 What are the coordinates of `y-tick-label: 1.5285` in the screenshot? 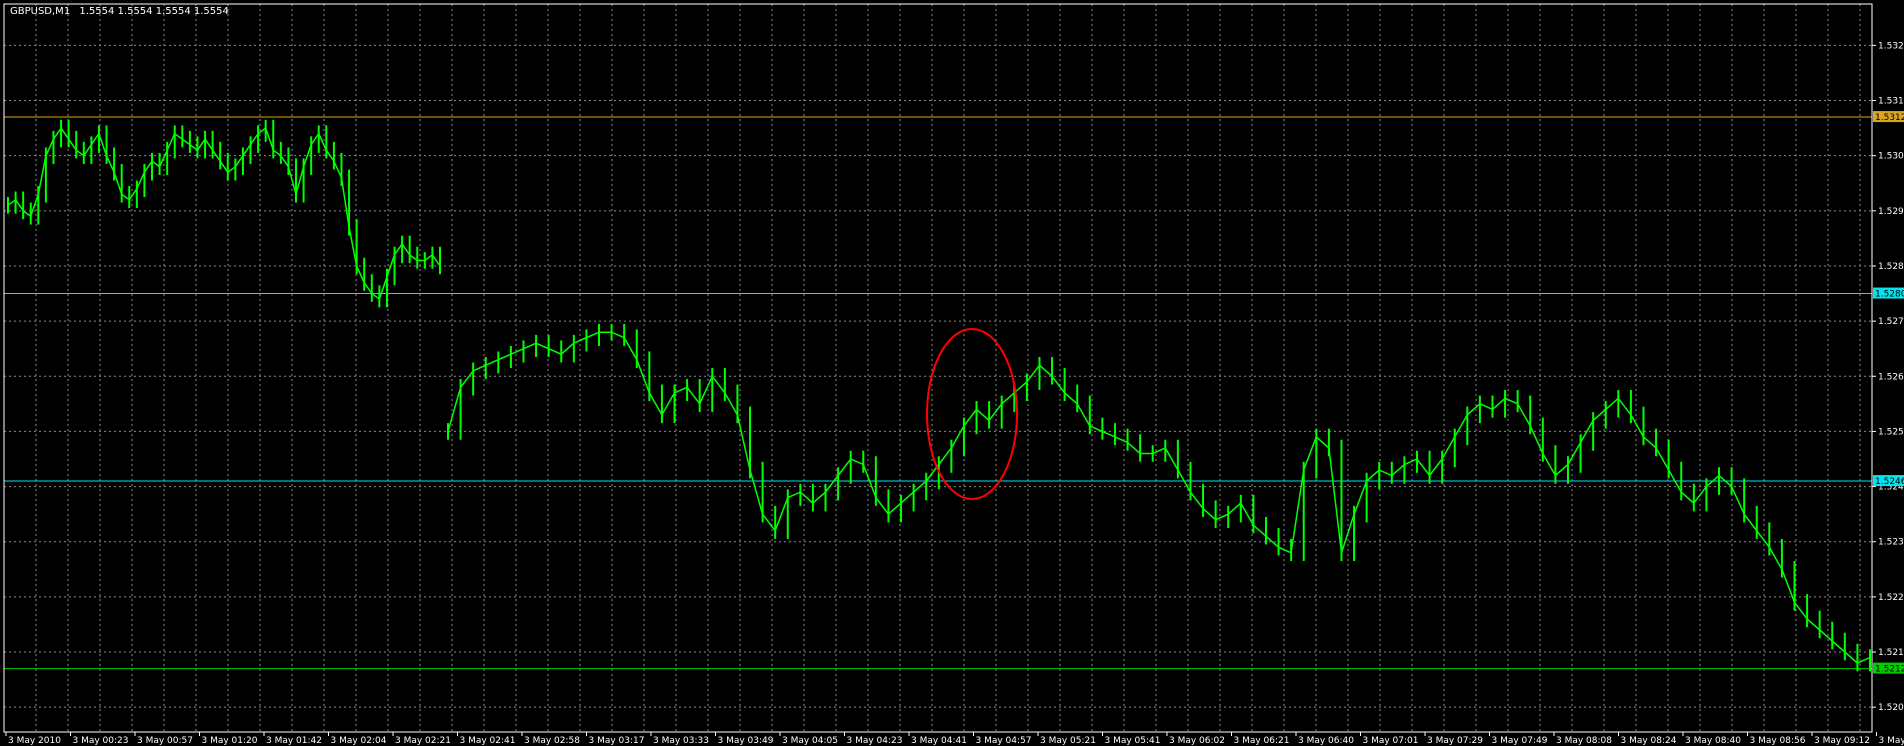 It's located at (1891, 267).